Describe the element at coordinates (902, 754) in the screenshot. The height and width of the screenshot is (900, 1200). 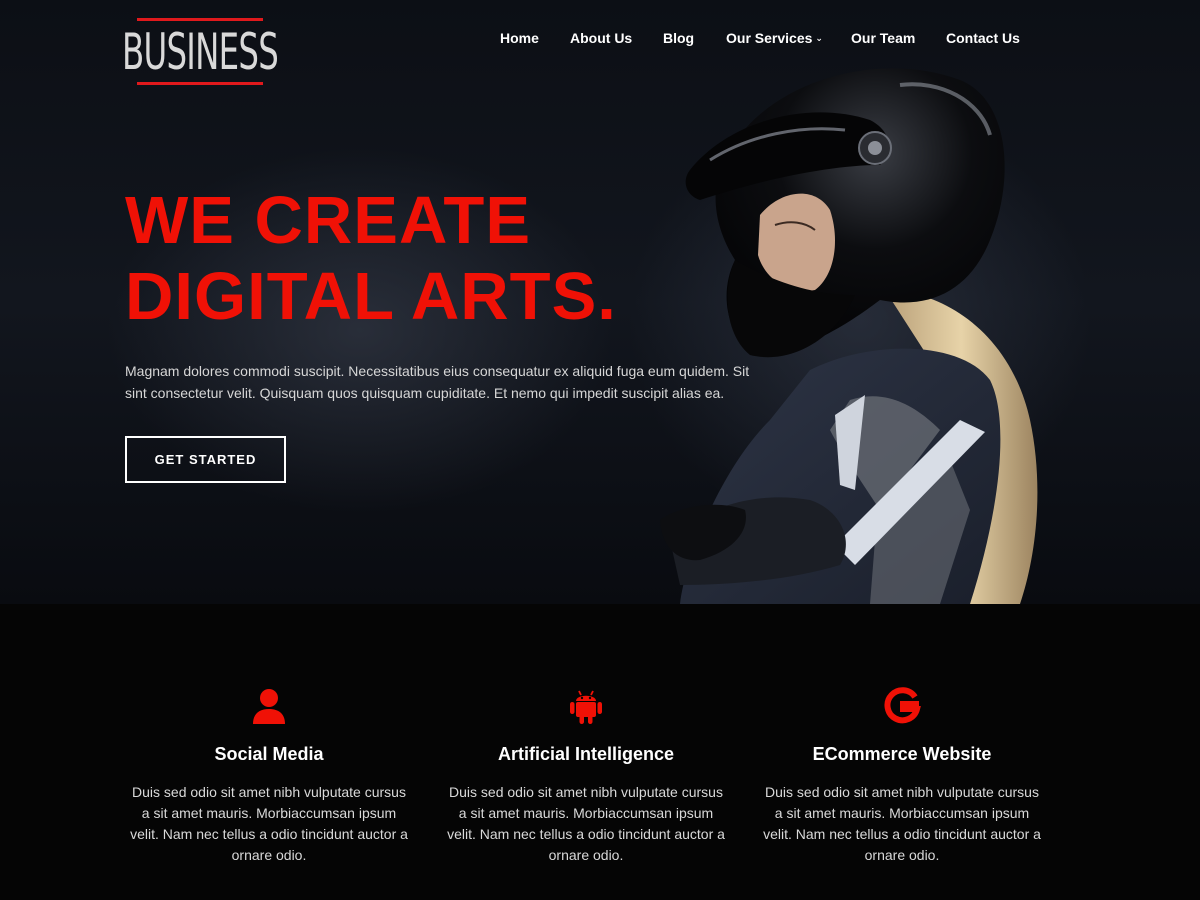
I see `feature-title: ECommerce Website` at that location.